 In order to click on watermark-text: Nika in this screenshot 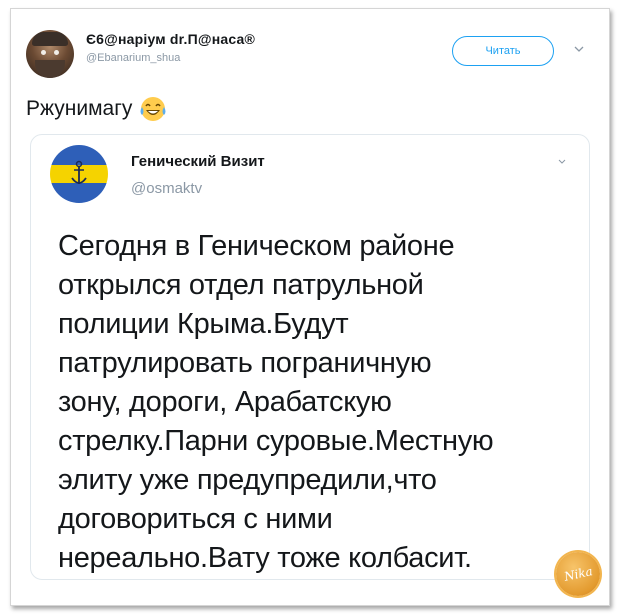, I will do `click(578, 574)`.